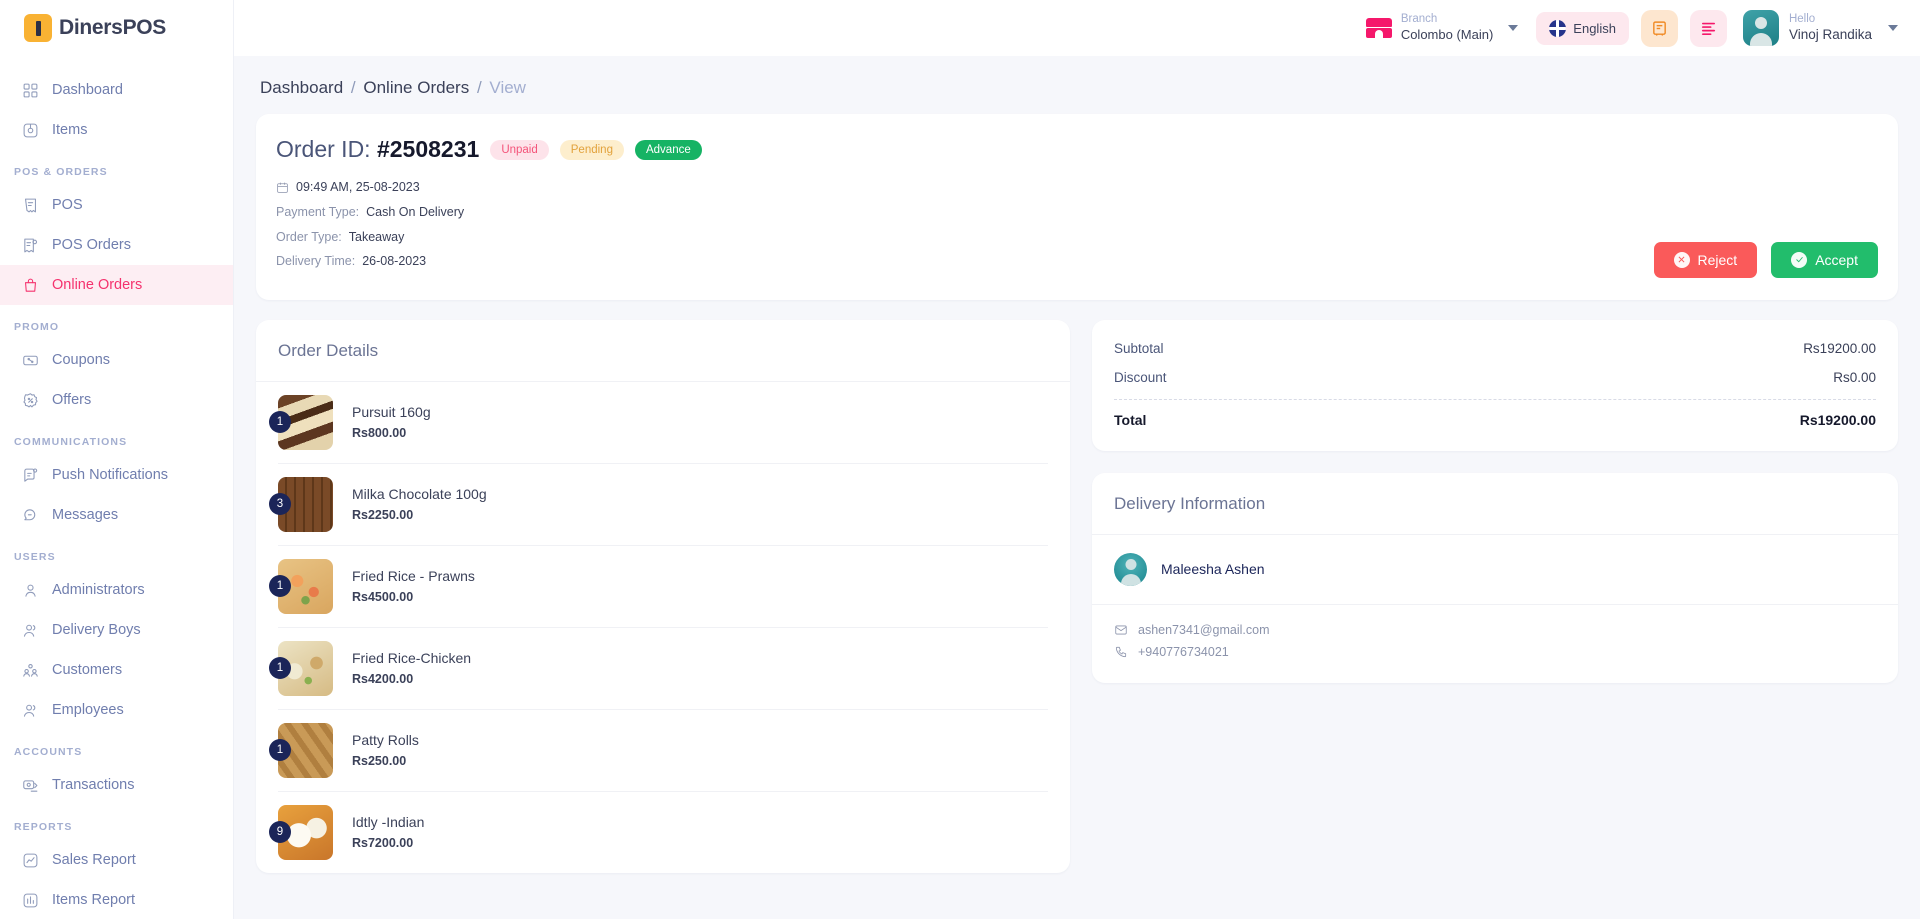 This screenshot has width=1920, height=919. What do you see at coordinates (383, 678) in the screenshot?
I see `item-price: Rs4200.00` at bounding box center [383, 678].